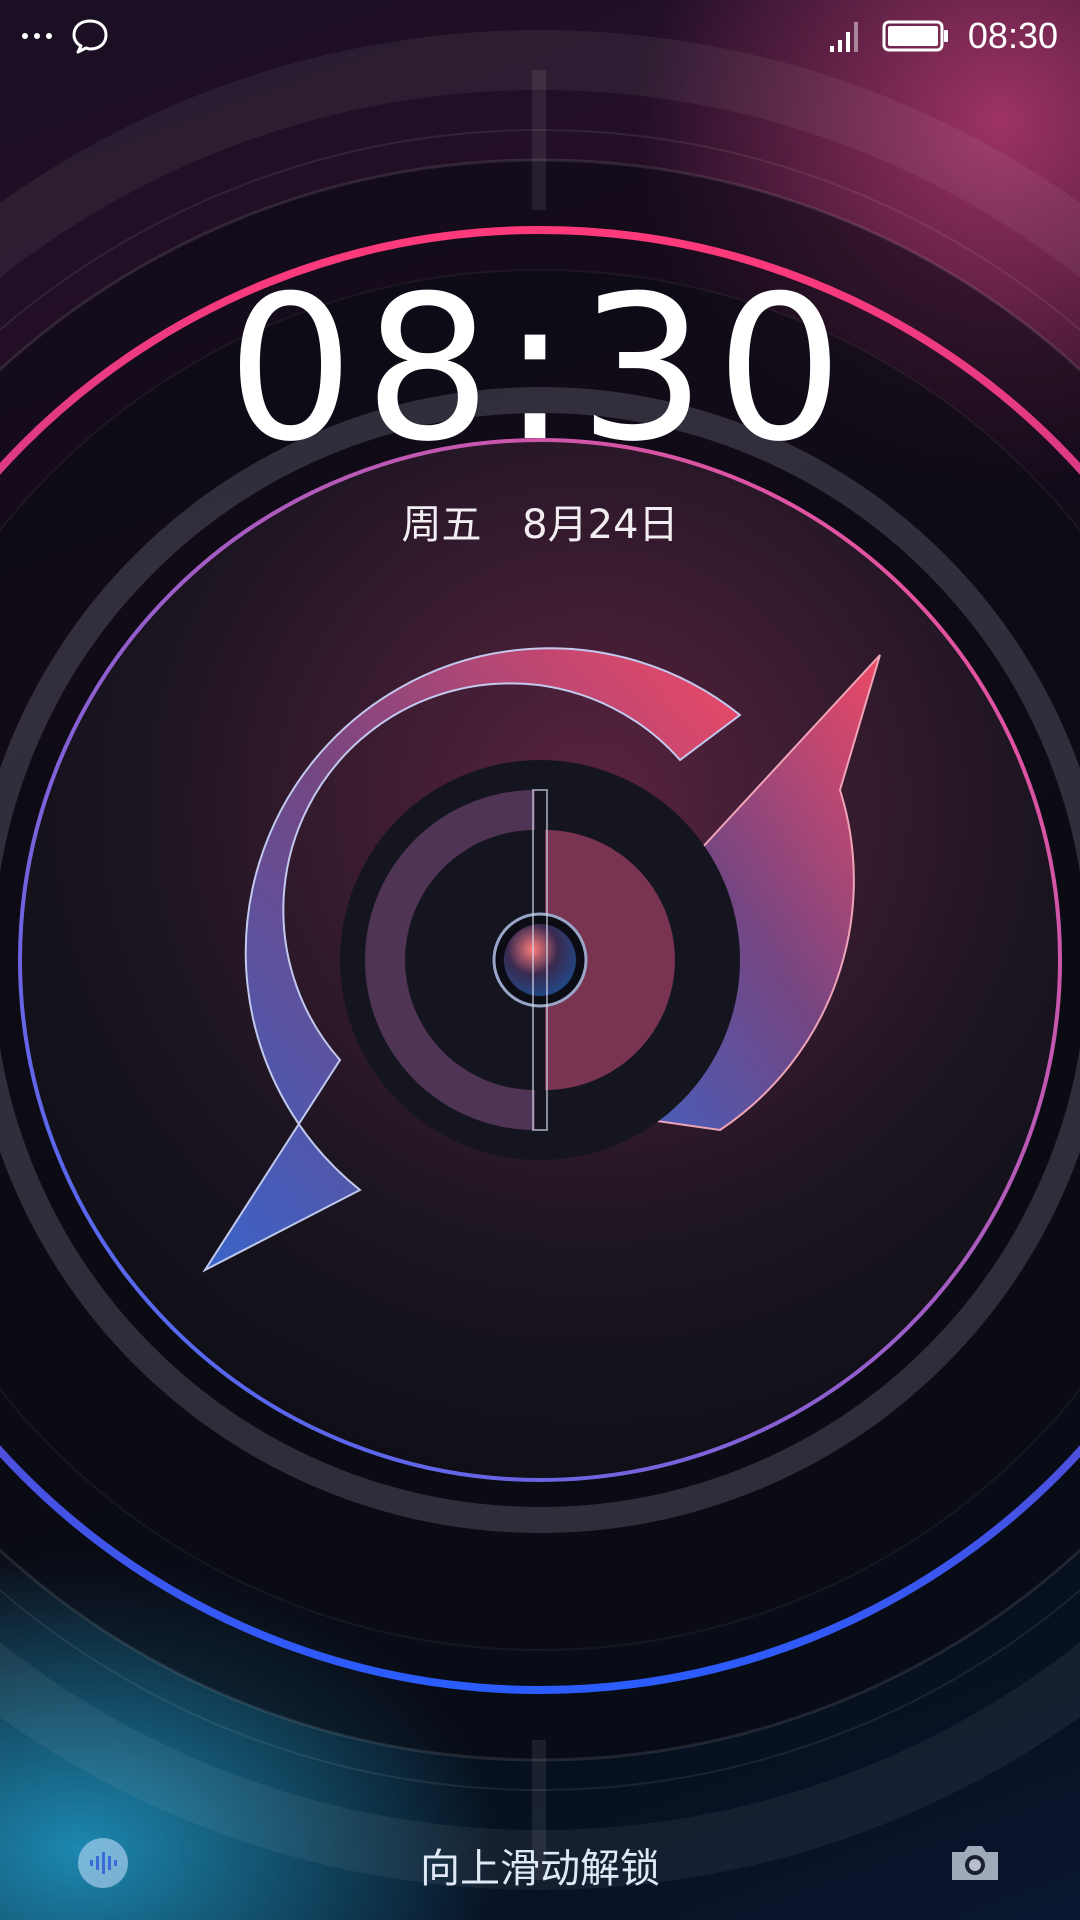 The image size is (1080, 1920). I want to click on status-right: 08:30, so click(943, 36).